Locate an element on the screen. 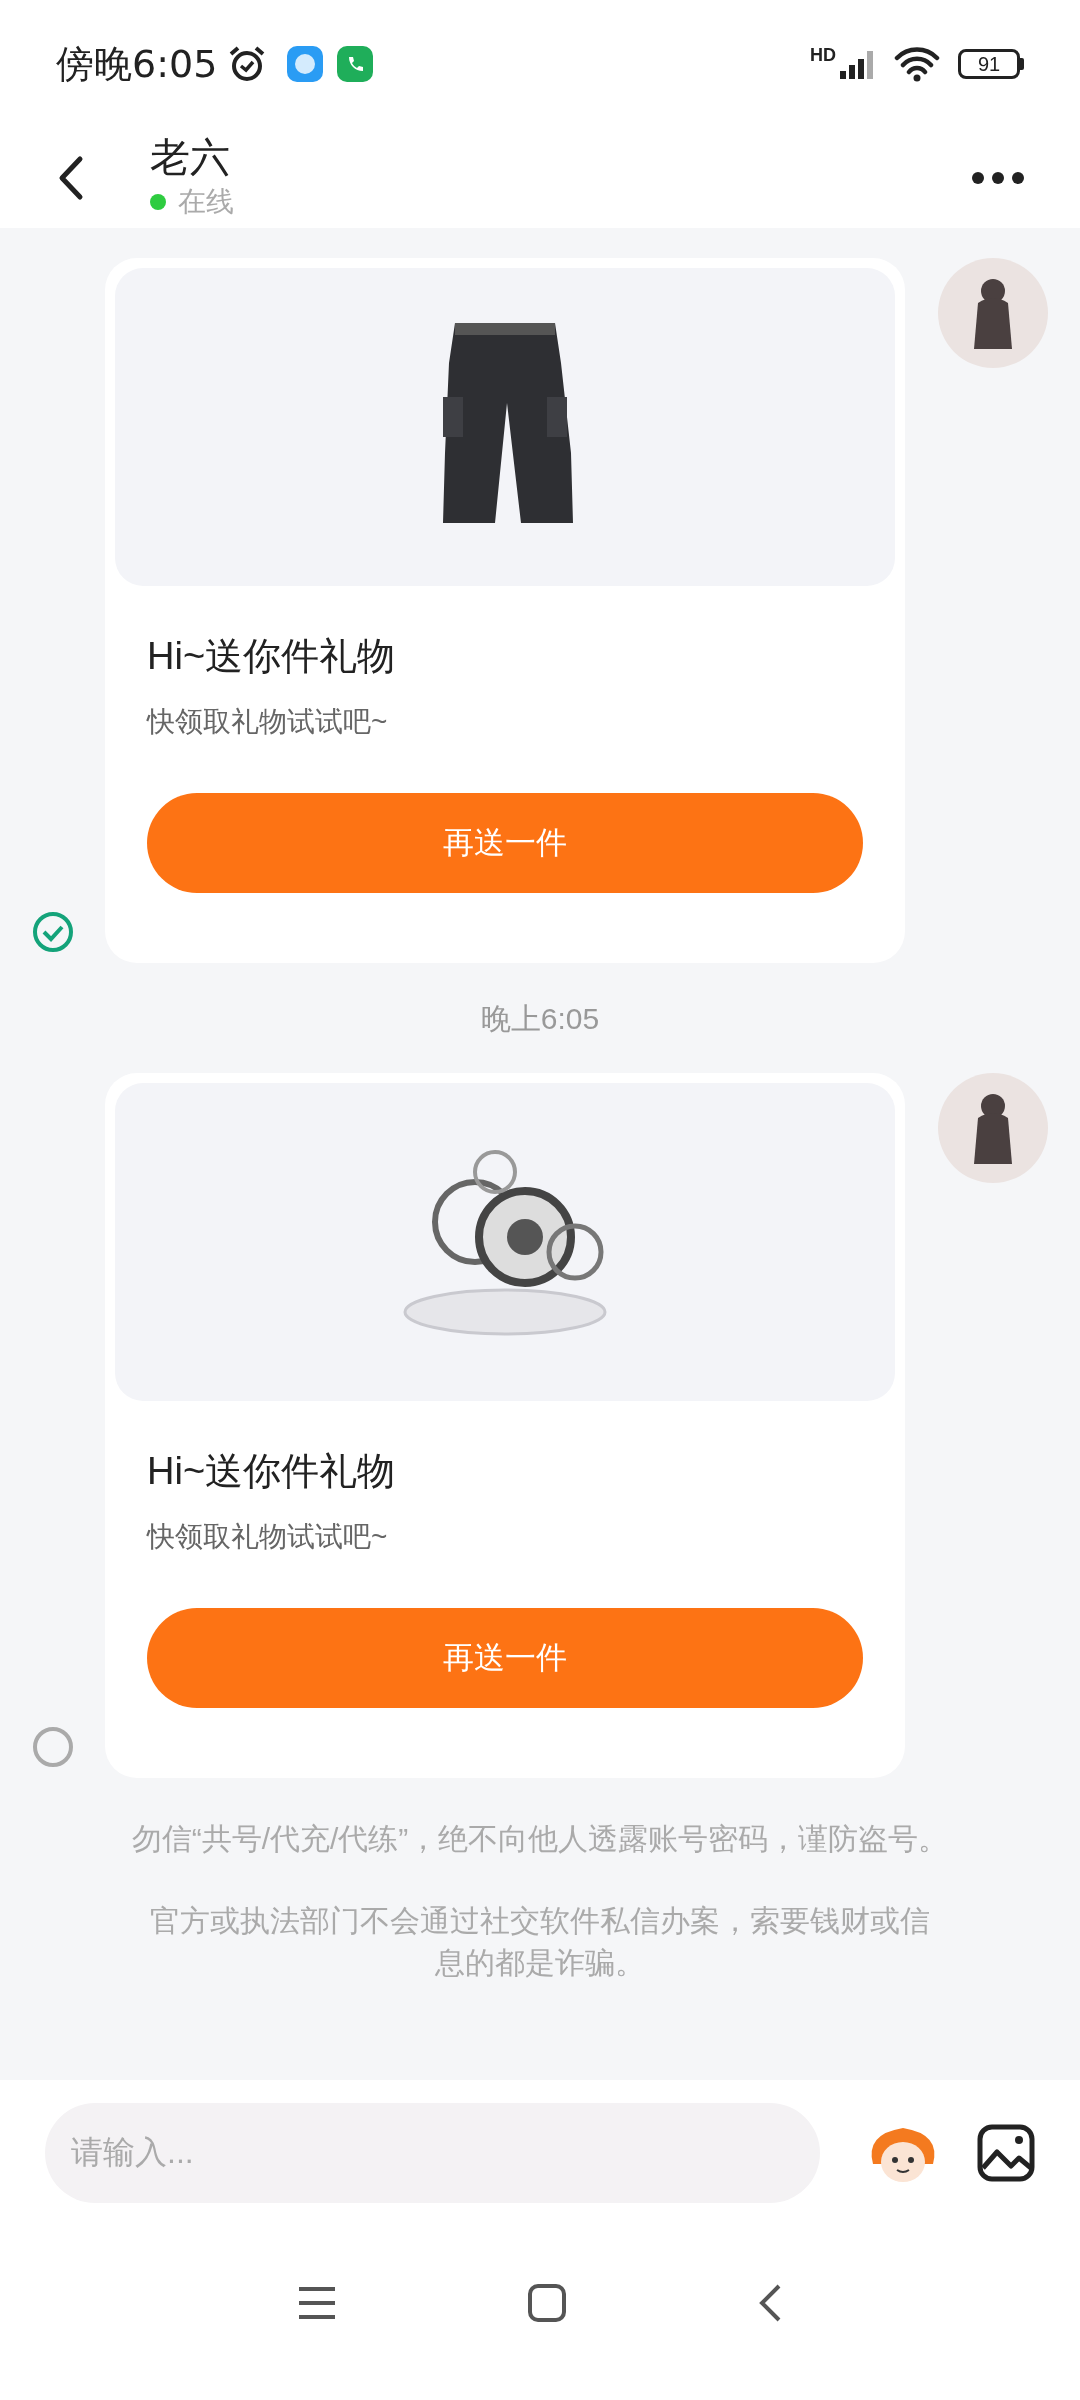  menu-button is located at coordinates (317, 2302).